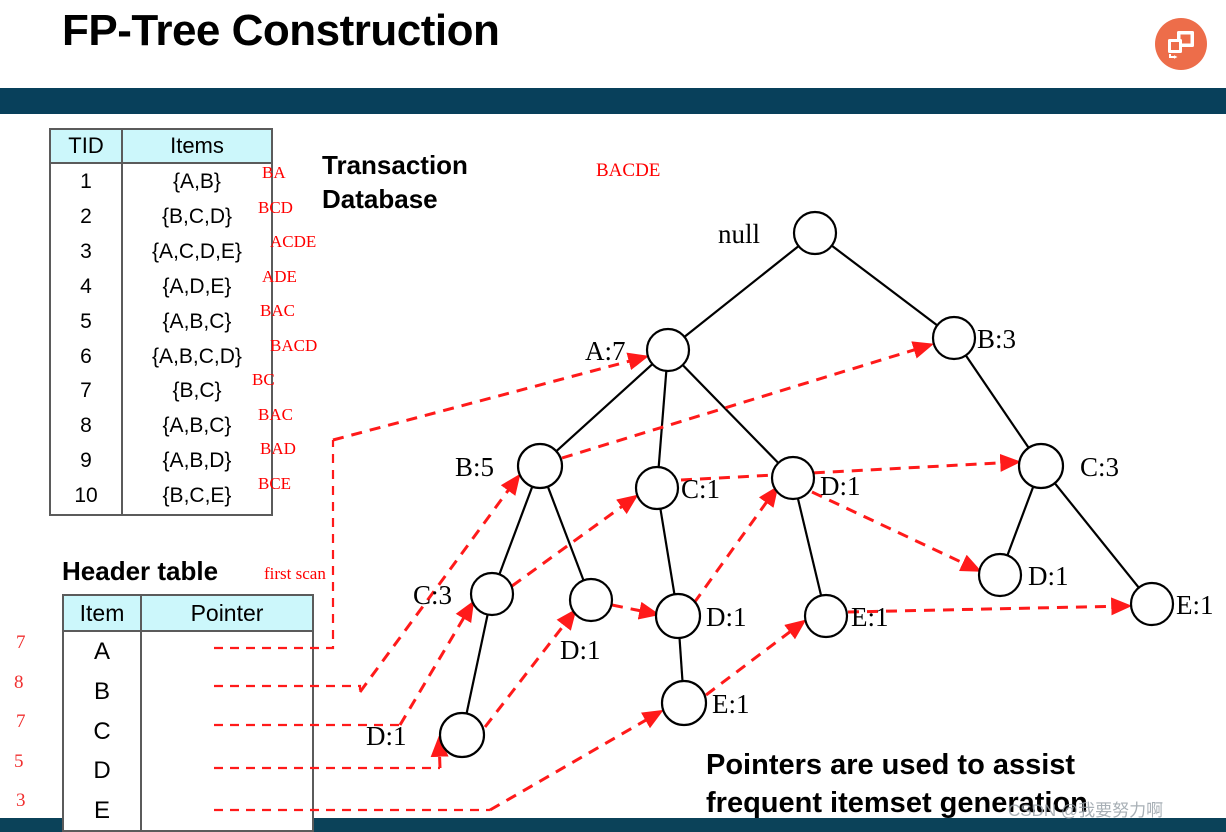 The image size is (1226, 832). I want to click on tree-node-root: null, so click(778, 233).